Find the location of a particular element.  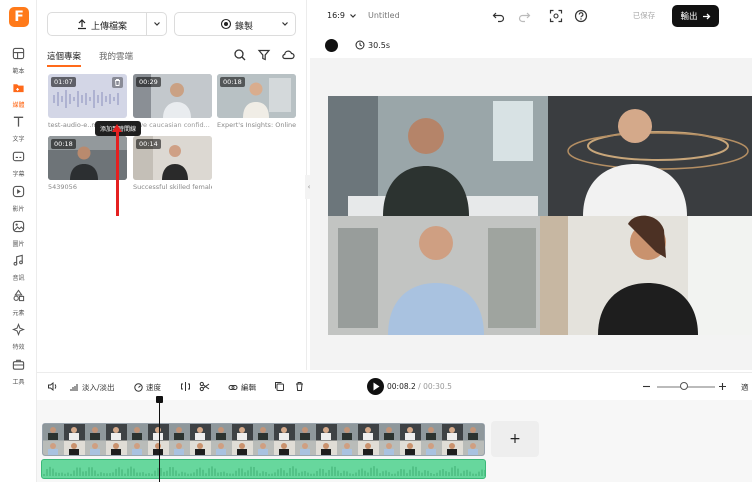

delete-icon is located at coordinates (299, 386).